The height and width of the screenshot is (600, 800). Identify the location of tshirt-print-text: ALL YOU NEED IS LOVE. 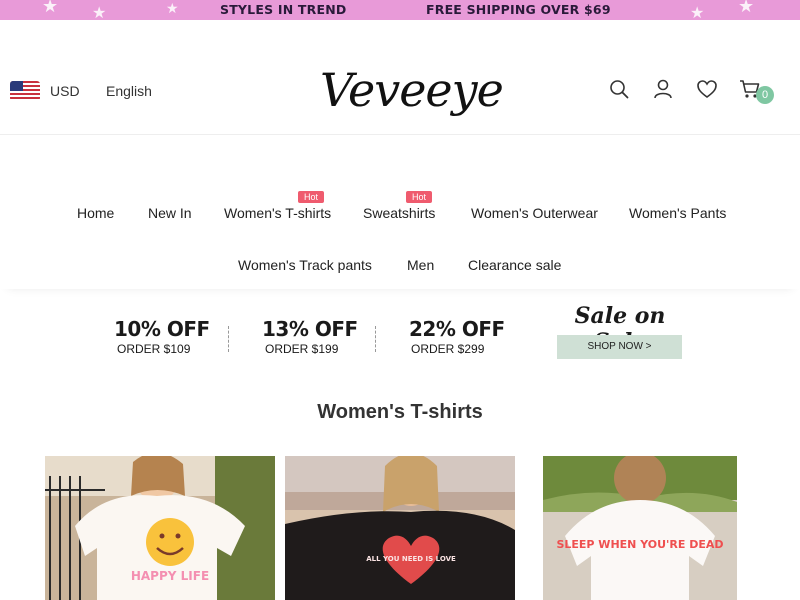
(411, 559).